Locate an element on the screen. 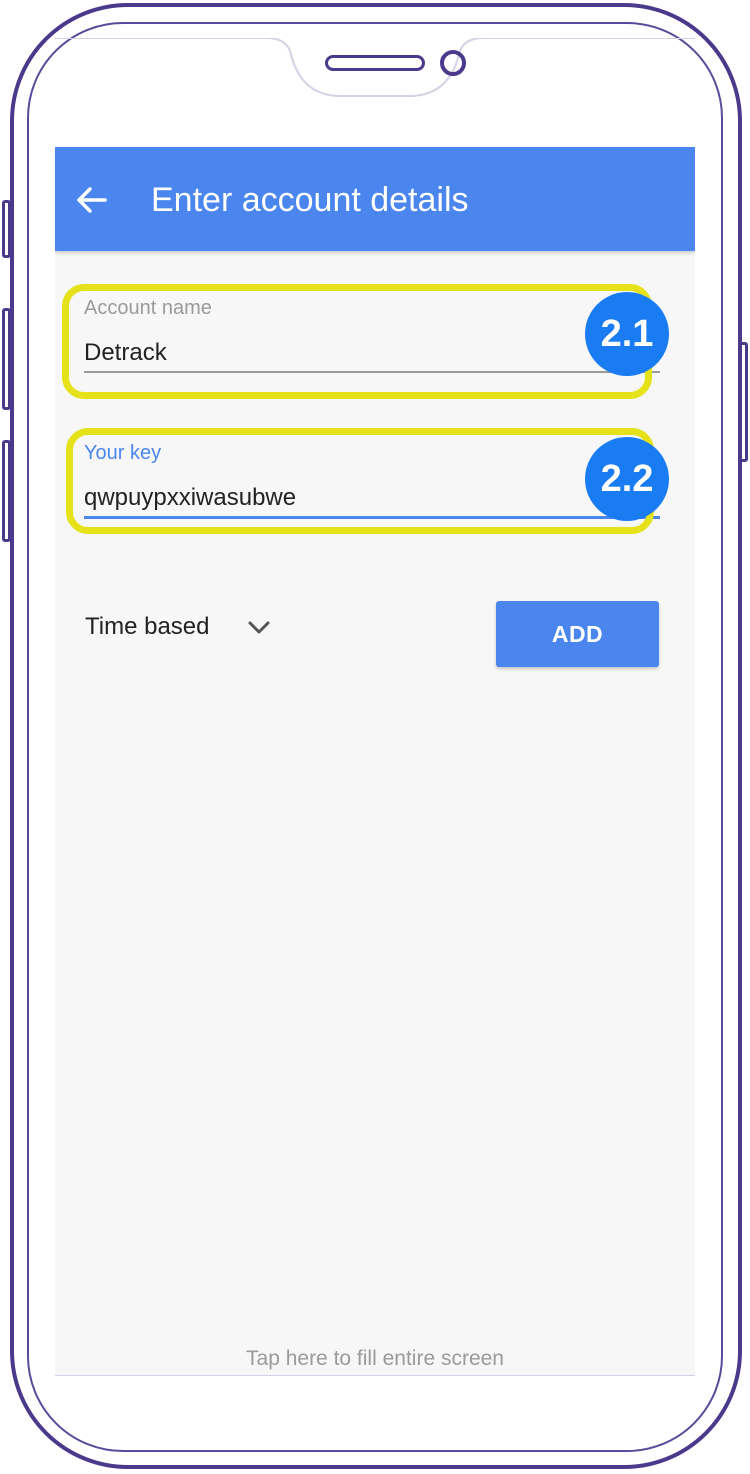 The height and width of the screenshot is (1474, 750). phone-volume-down-button is located at coordinates (6, 491).